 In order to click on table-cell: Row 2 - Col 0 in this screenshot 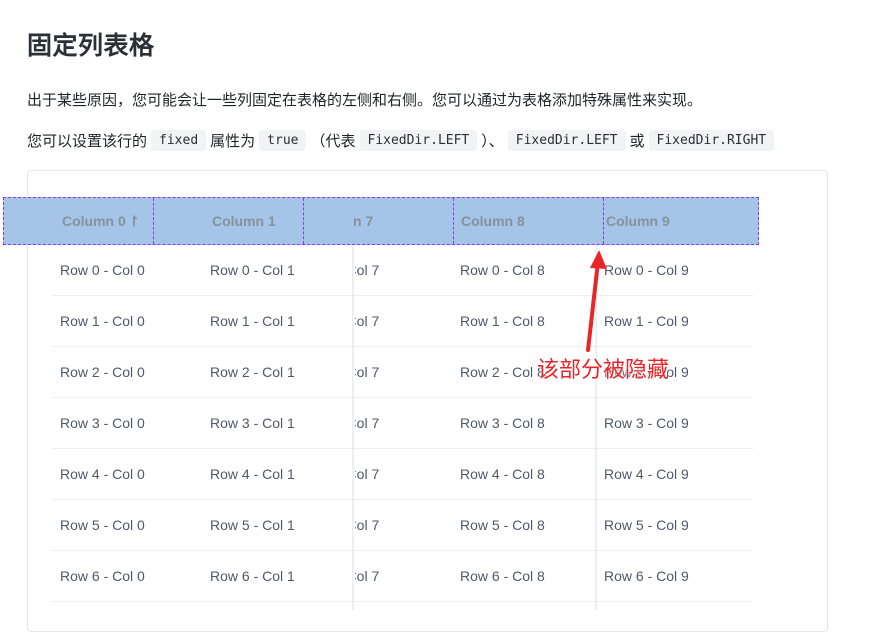, I will do `click(102, 372)`.